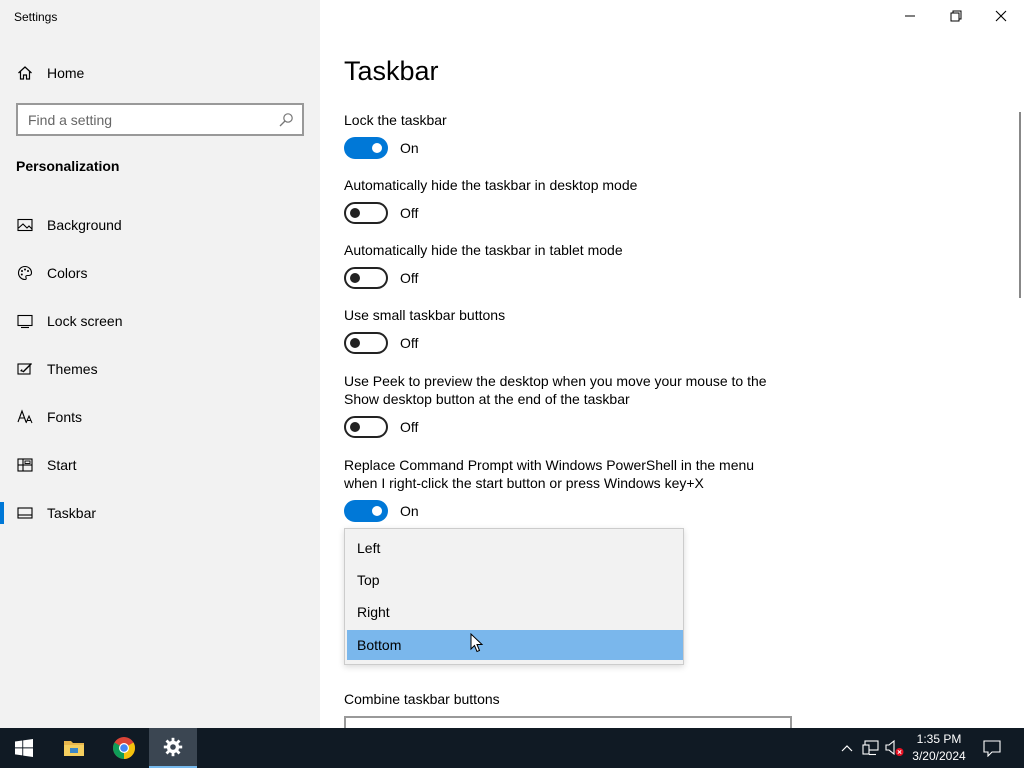 The width and height of the screenshot is (1024, 768). Describe the element at coordinates (160, 73) in the screenshot. I see `sidebar-item-home: Home` at that location.